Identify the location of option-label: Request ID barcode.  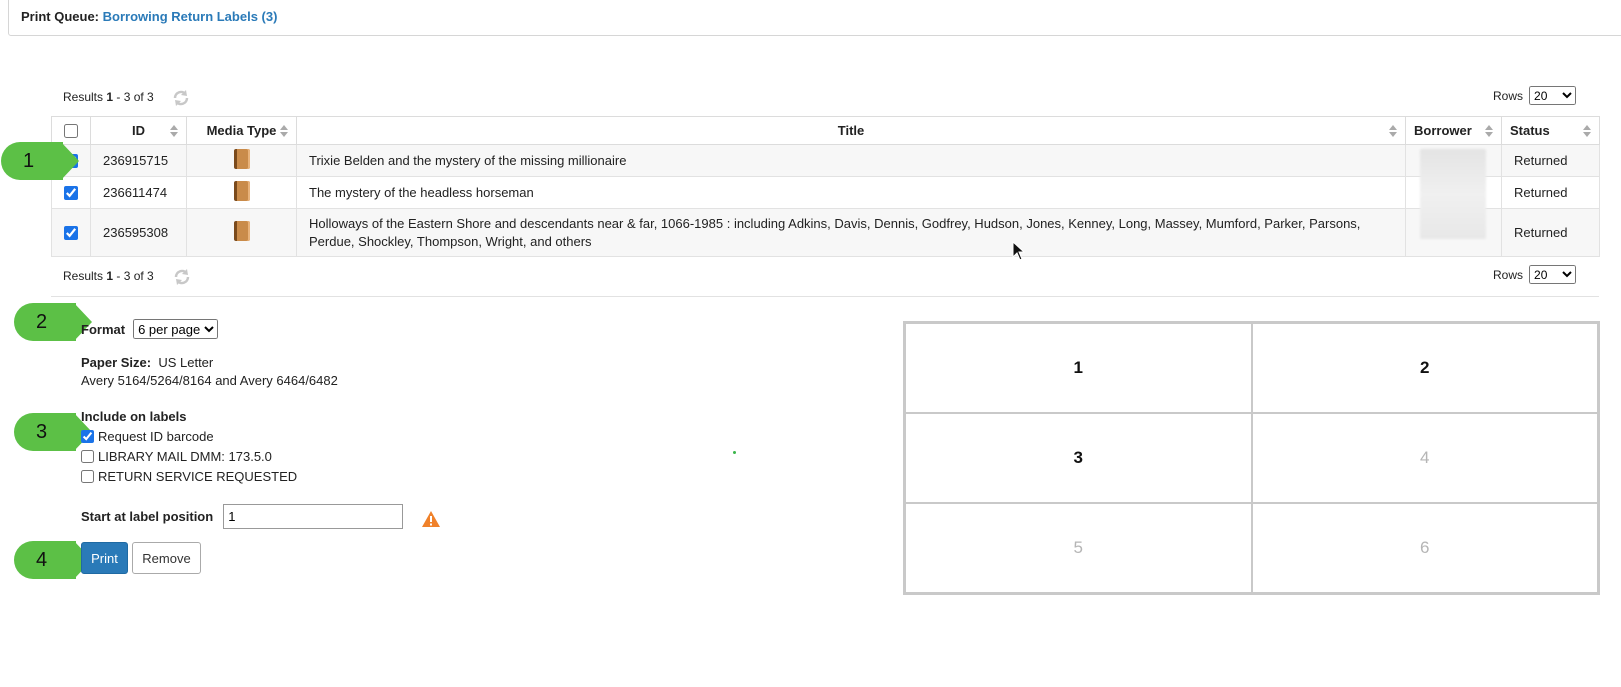
(156, 436).